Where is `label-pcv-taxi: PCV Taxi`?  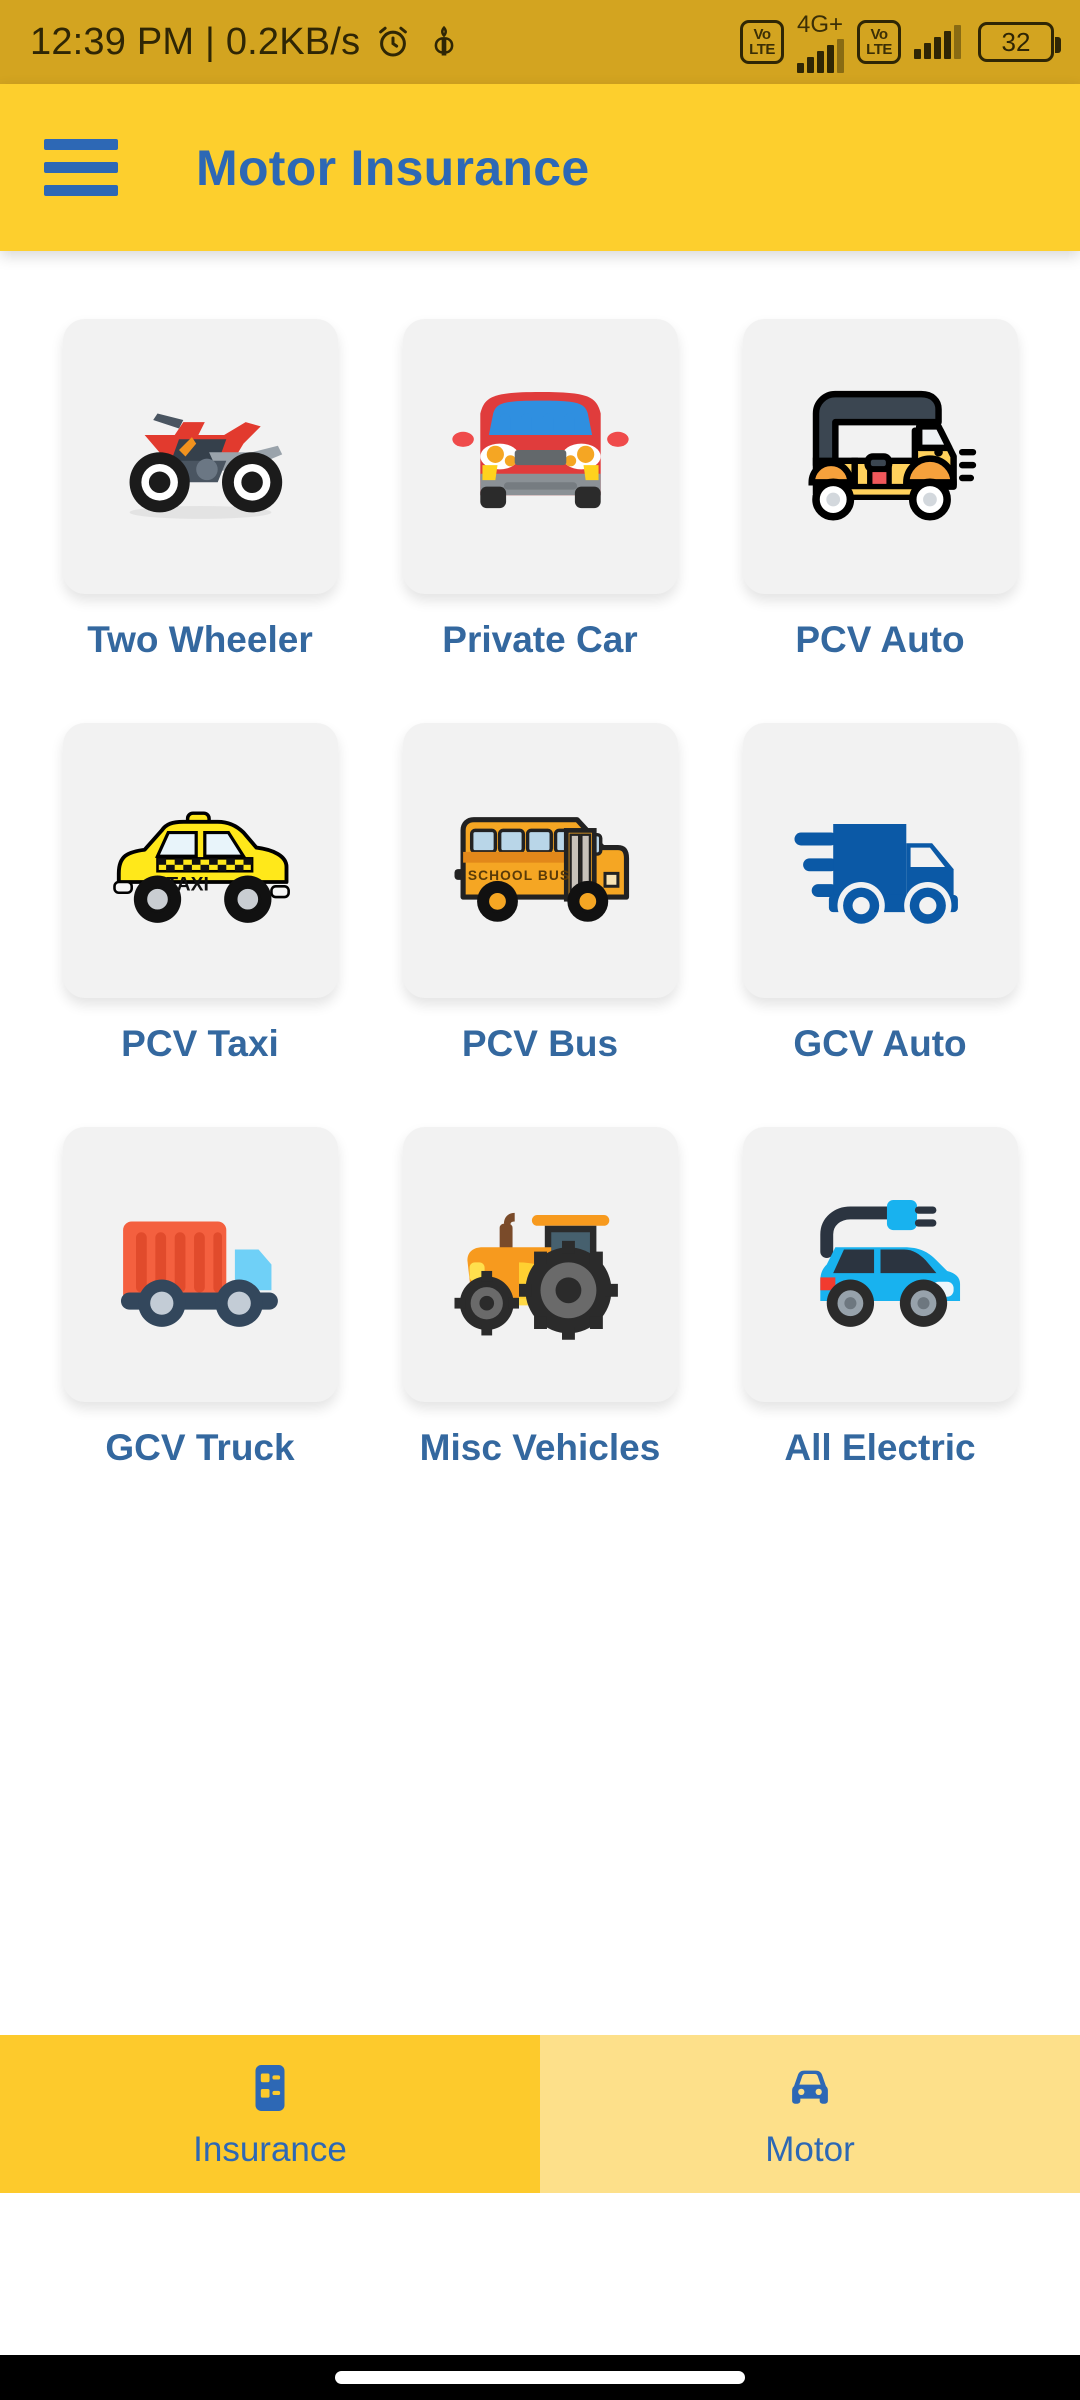 label-pcv-taxi: PCV Taxi is located at coordinates (200, 1043).